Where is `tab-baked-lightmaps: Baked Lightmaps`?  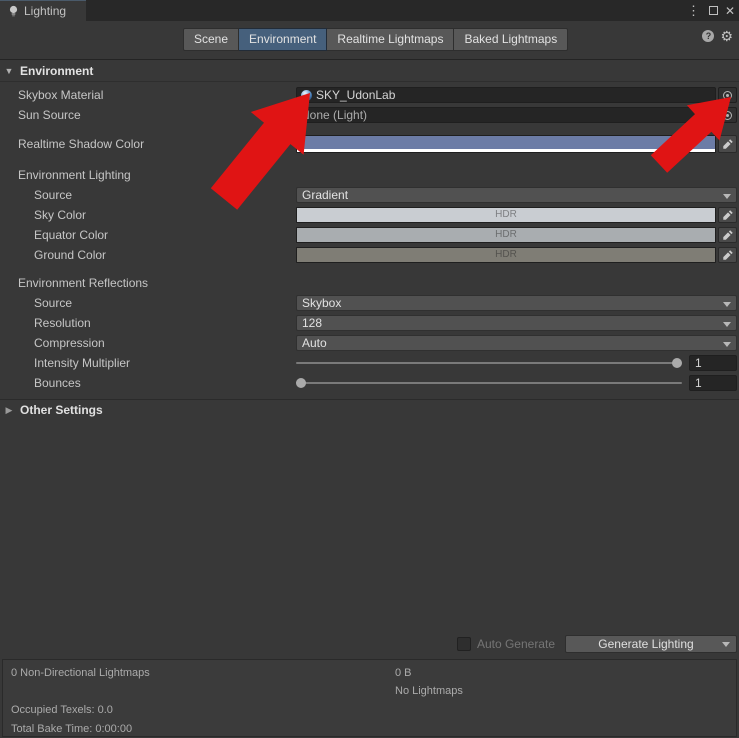
tab-baked-lightmaps: Baked Lightmaps is located at coordinates (511, 39).